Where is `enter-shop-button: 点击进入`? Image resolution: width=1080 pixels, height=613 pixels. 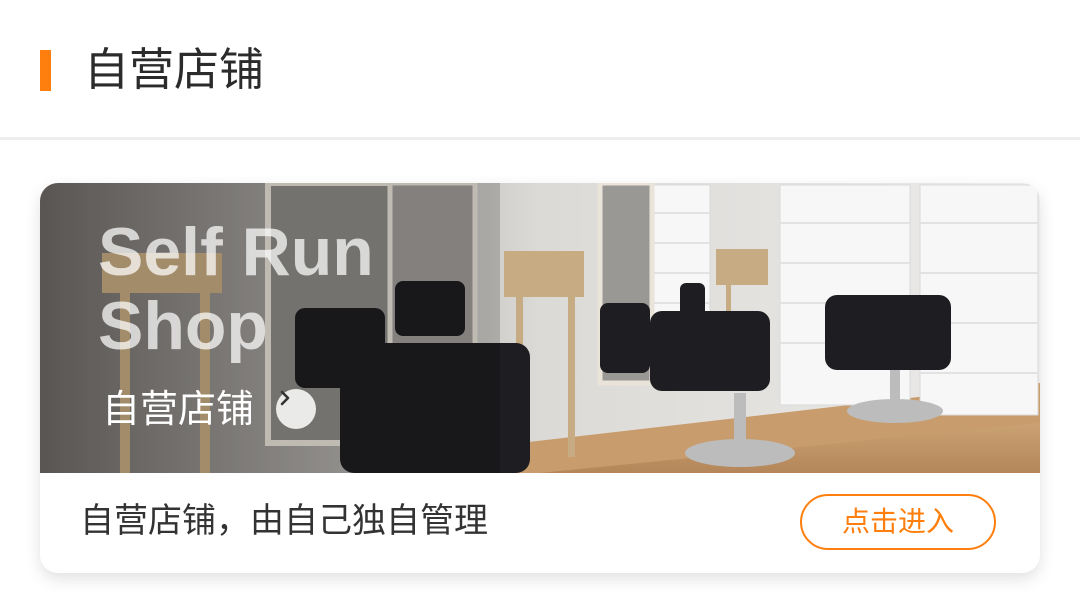
enter-shop-button: 点击进入 is located at coordinates (898, 522).